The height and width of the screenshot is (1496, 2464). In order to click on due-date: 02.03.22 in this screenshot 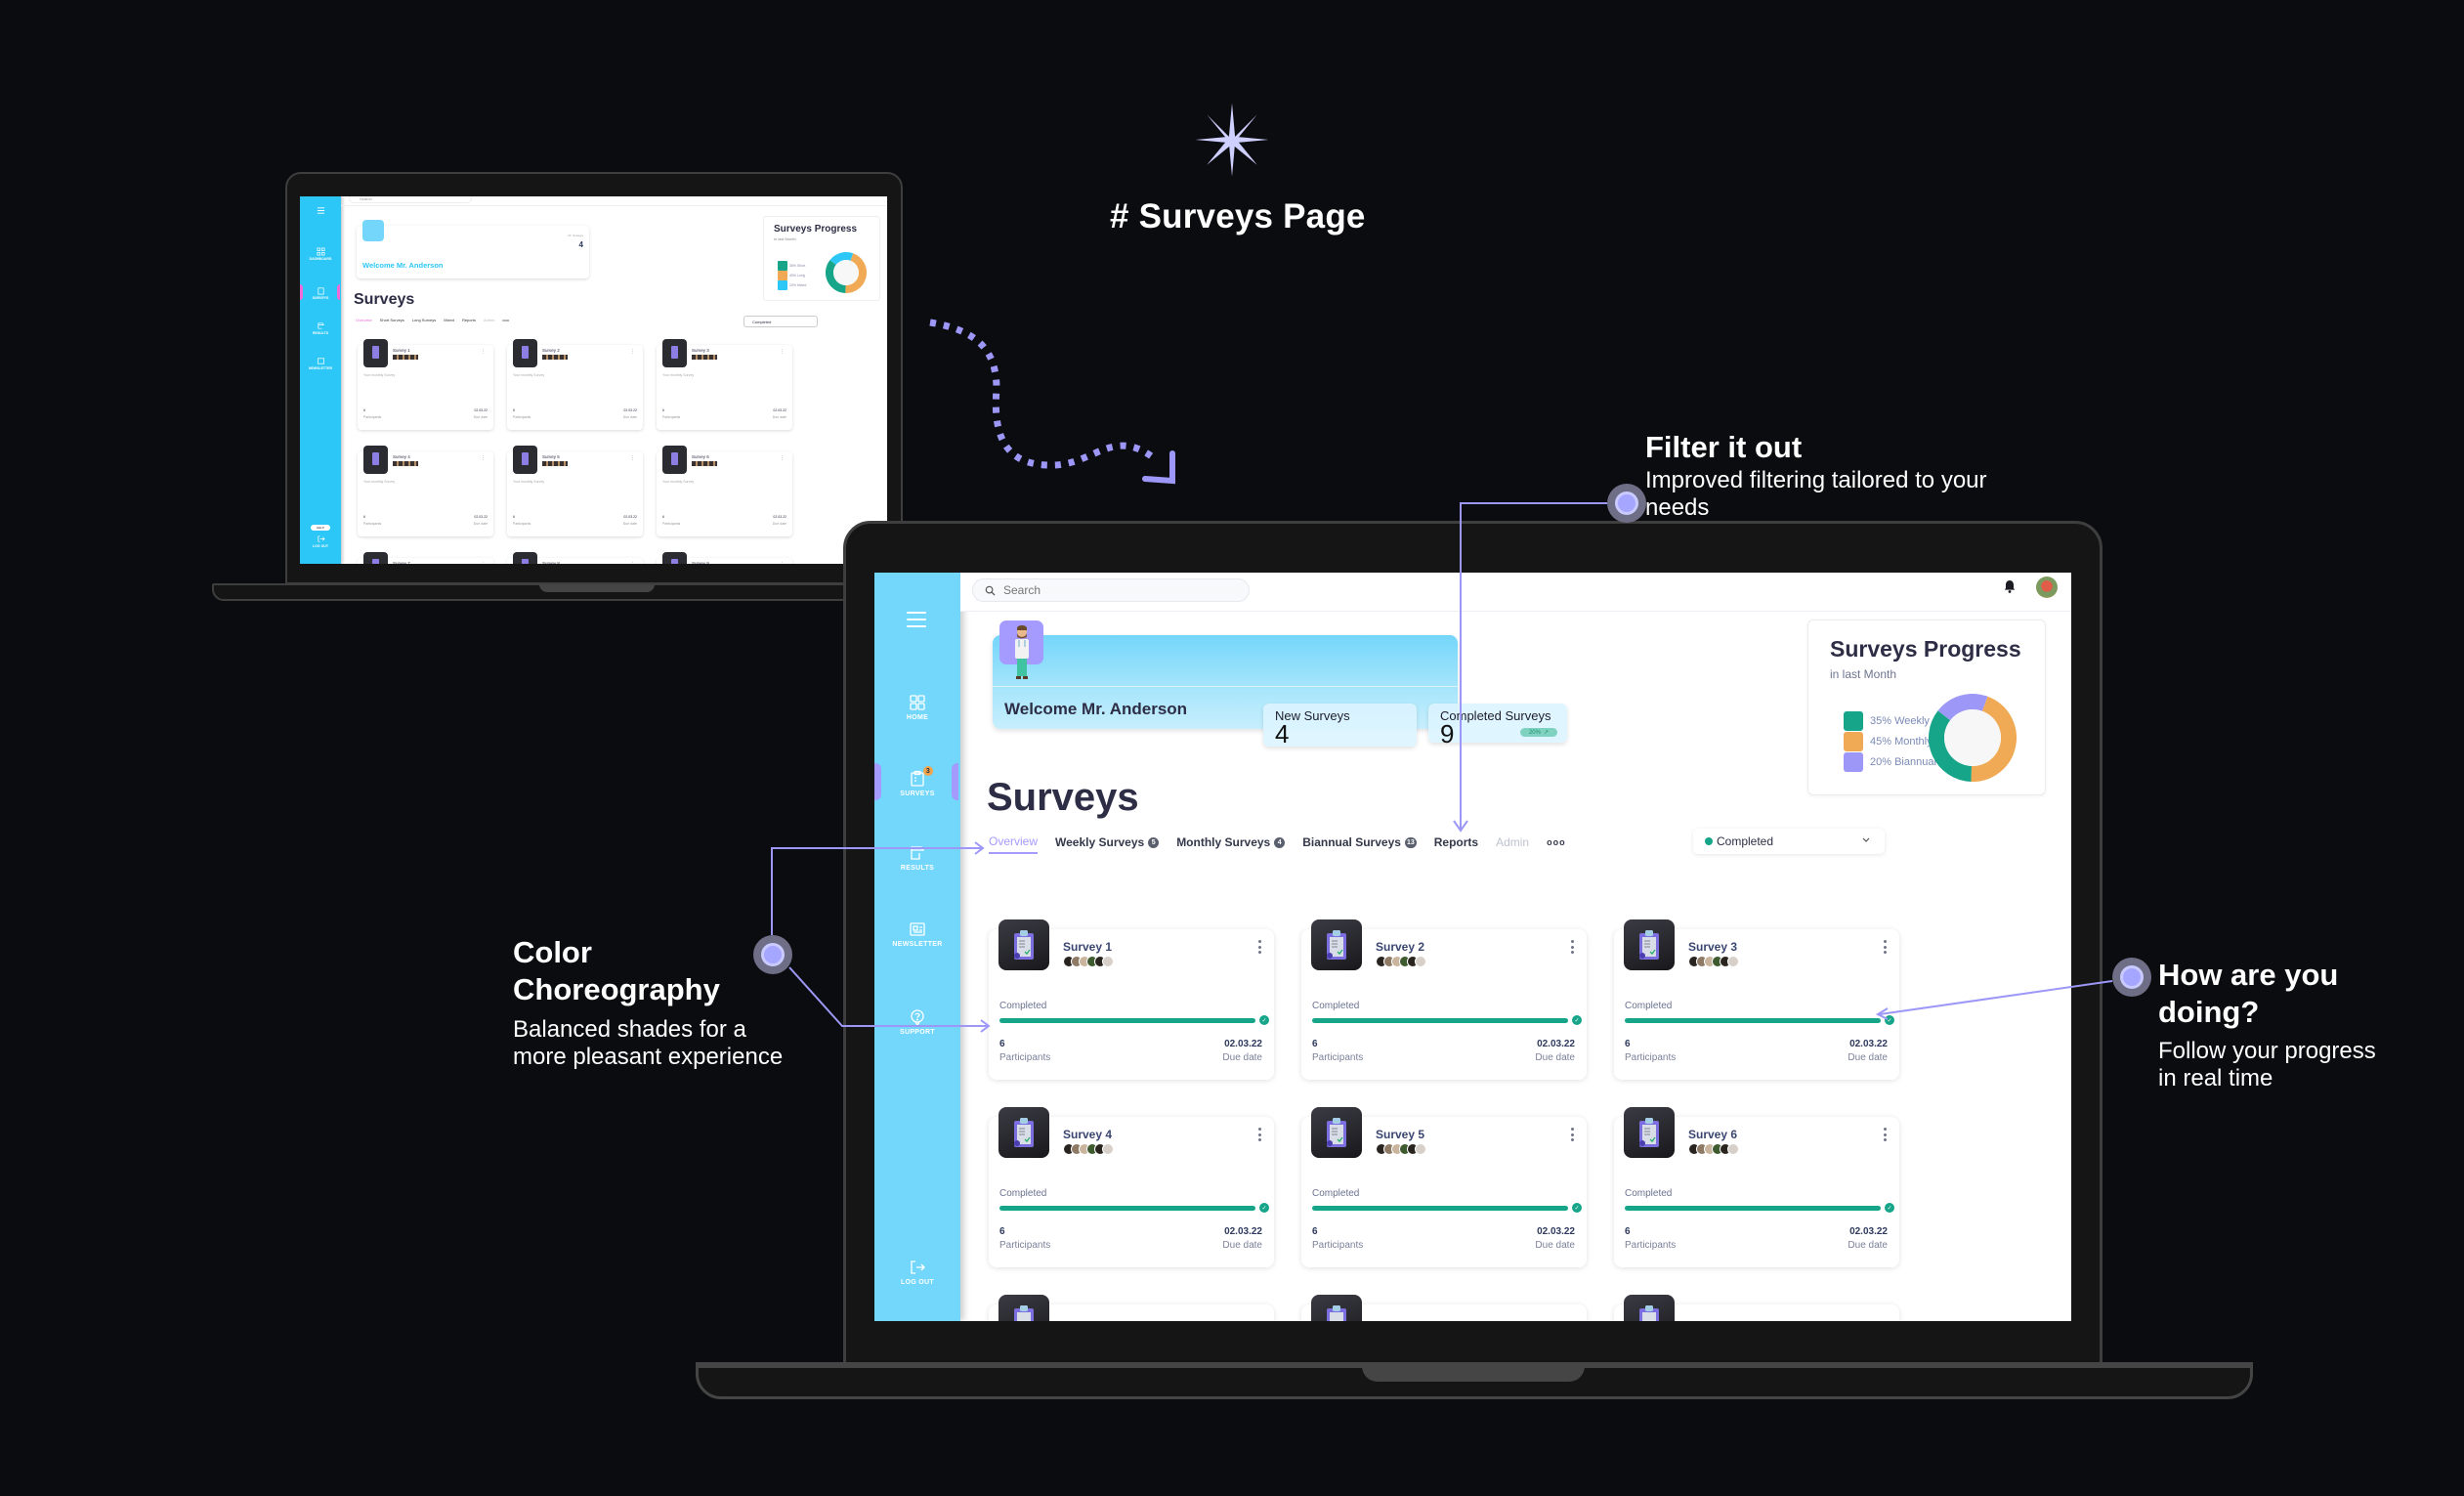, I will do `click(1556, 1231)`.